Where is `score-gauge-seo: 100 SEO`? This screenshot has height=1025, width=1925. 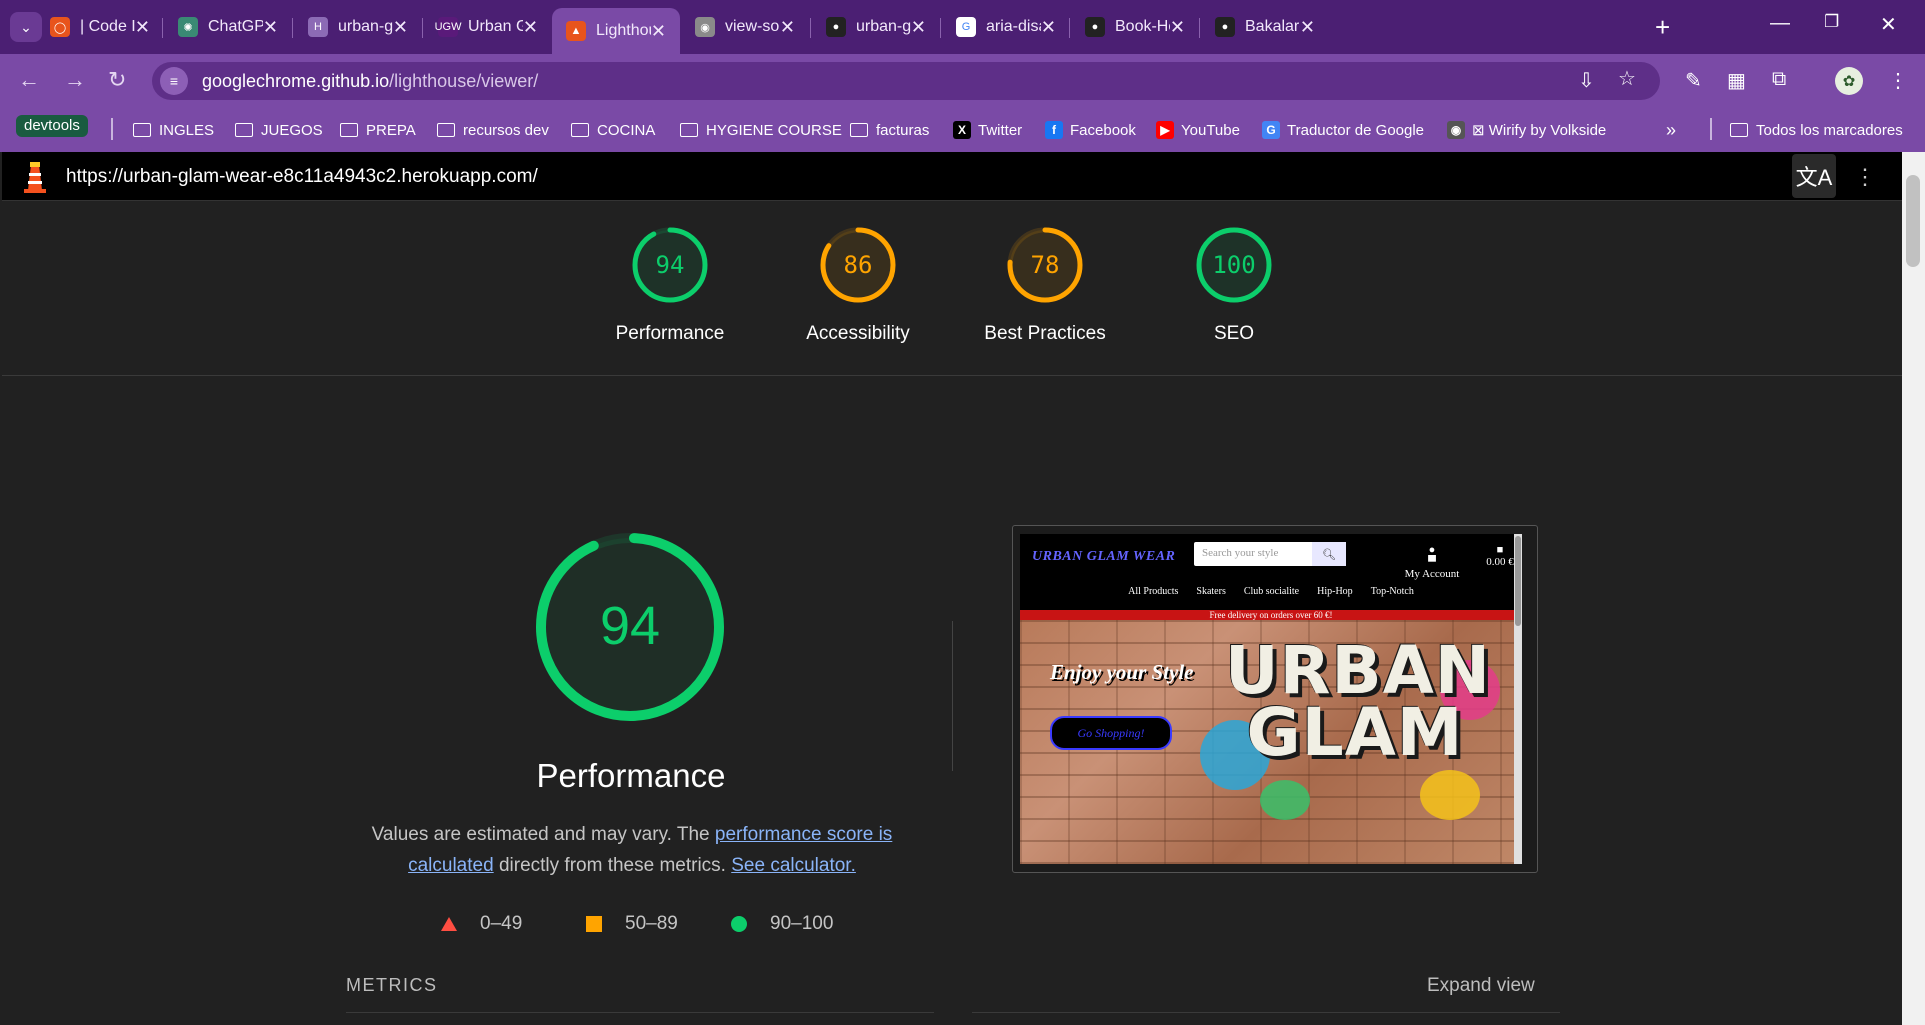 score-gauge-seo: 100 SEO is located at coordinates (1234, 285).